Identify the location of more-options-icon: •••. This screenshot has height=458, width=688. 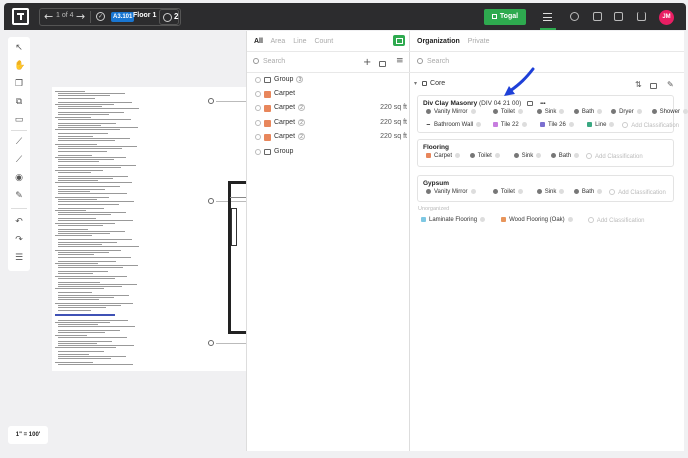
(542, 104).